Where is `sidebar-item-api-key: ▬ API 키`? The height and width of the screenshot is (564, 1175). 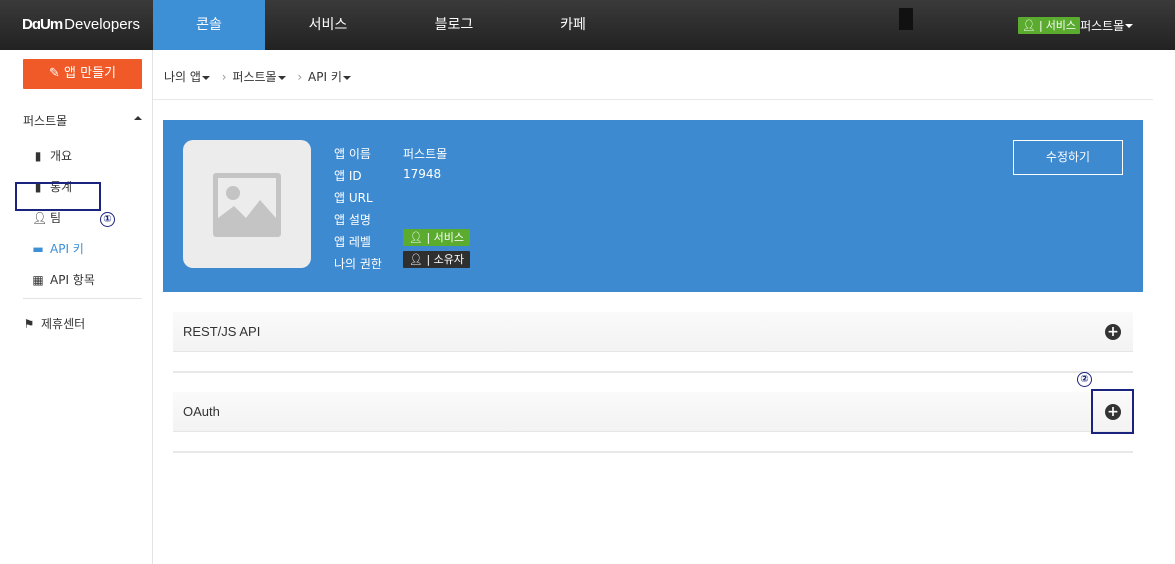
sidebar-item-api-key: ▬ API 키 is located at coordinates (58, 248).